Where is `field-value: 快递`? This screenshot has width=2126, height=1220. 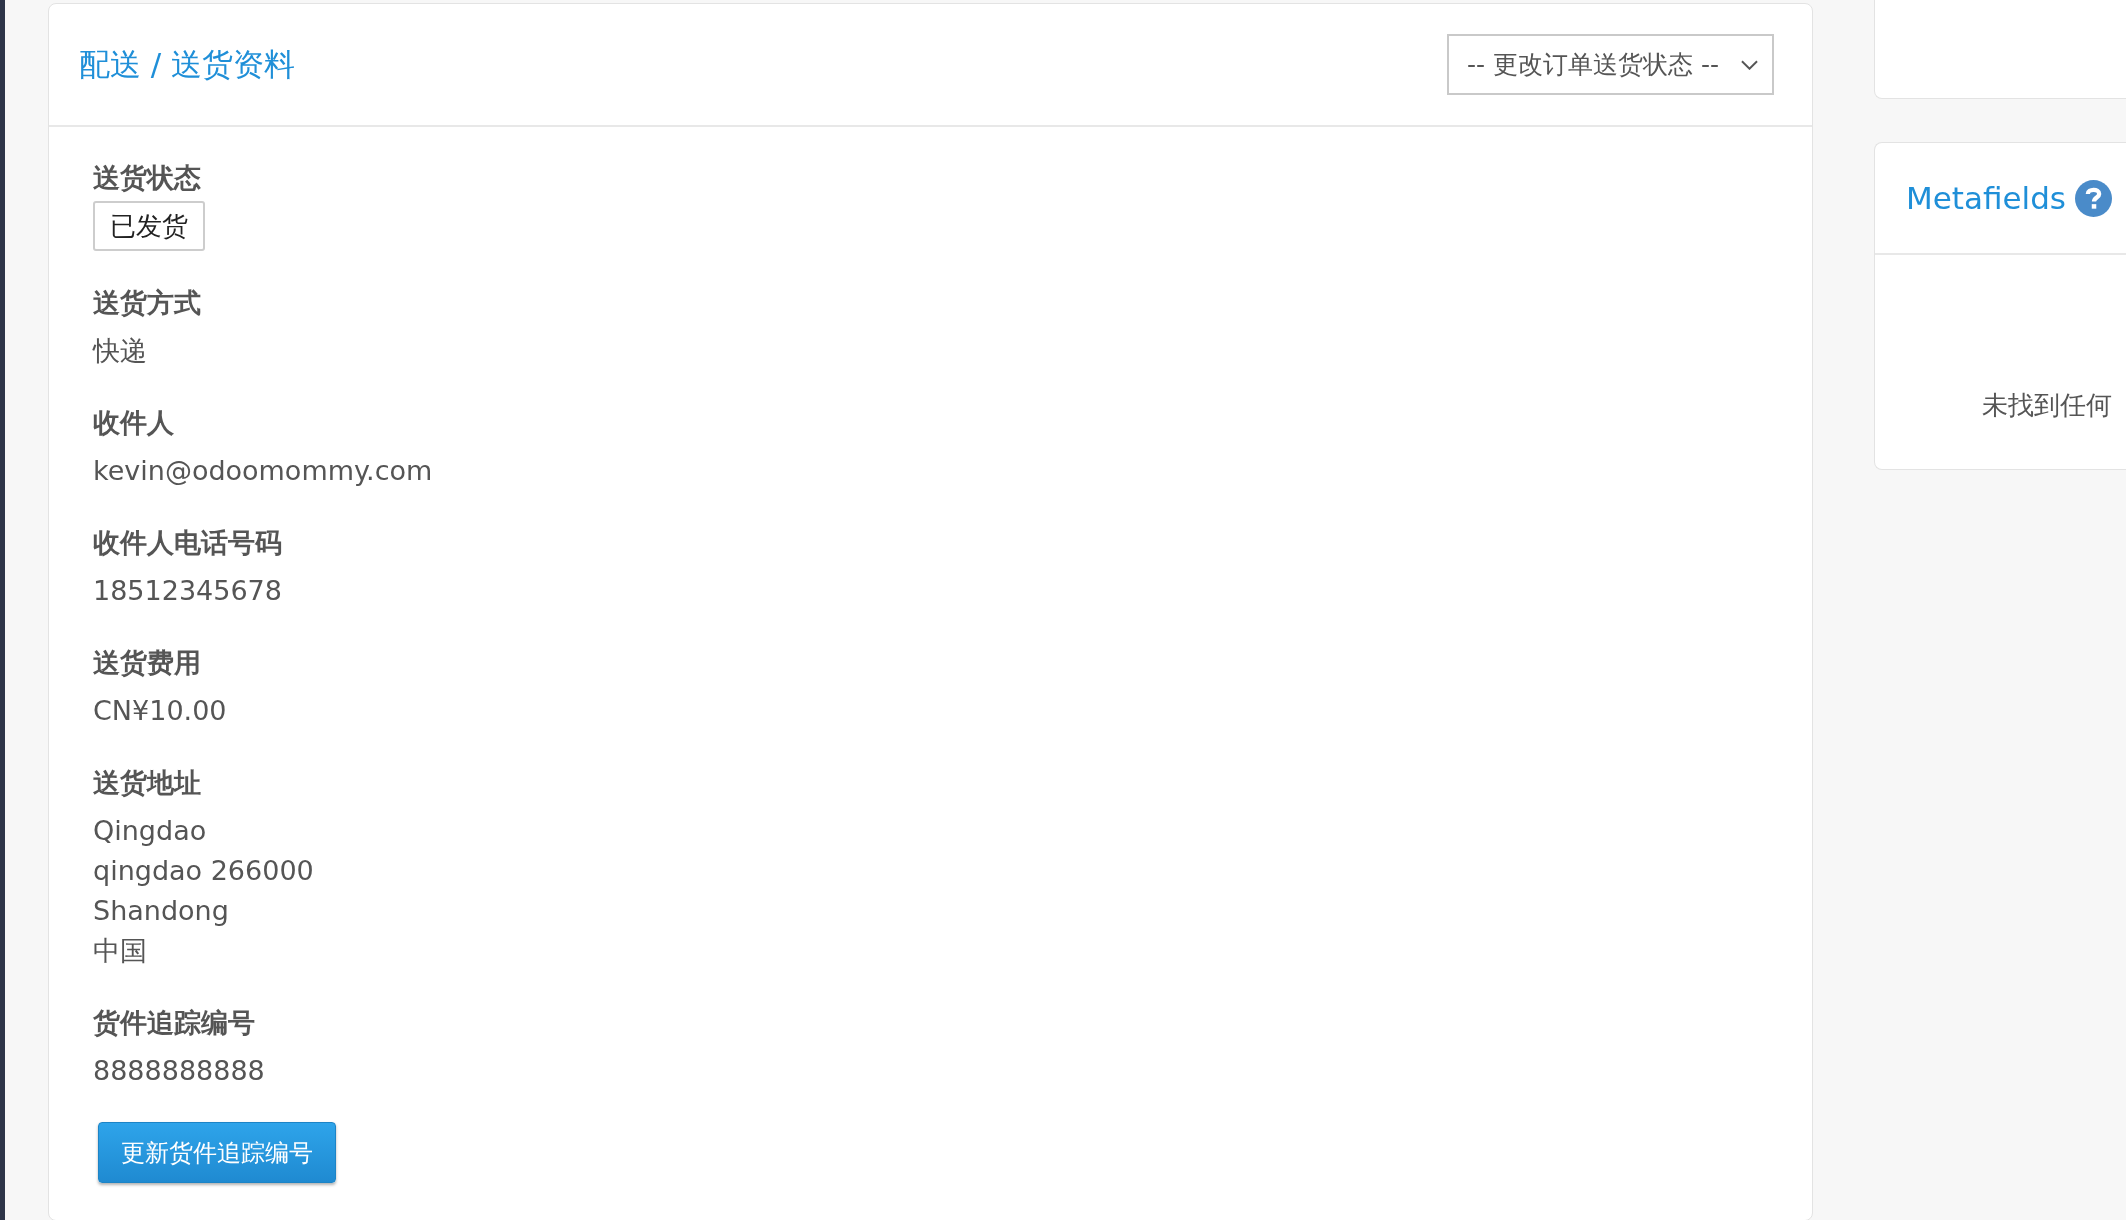 field-value: 快递 is located at coordinates (120, 351).